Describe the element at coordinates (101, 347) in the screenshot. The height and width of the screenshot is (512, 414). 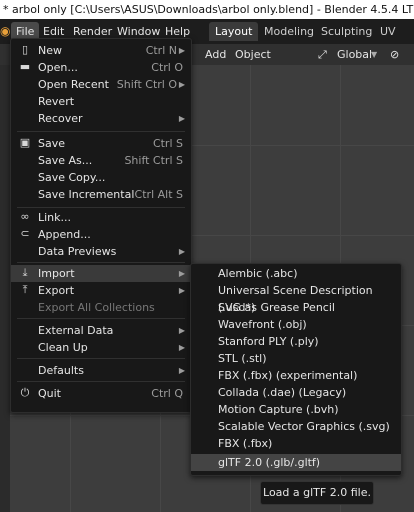
I see `menu-item-clean-up: Clean Up ▶` at that location.